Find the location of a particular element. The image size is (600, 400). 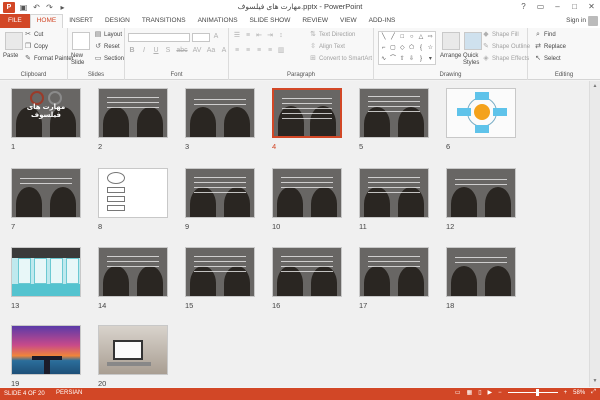

select-button: ↖ Select is located at coordinates (547, 59).